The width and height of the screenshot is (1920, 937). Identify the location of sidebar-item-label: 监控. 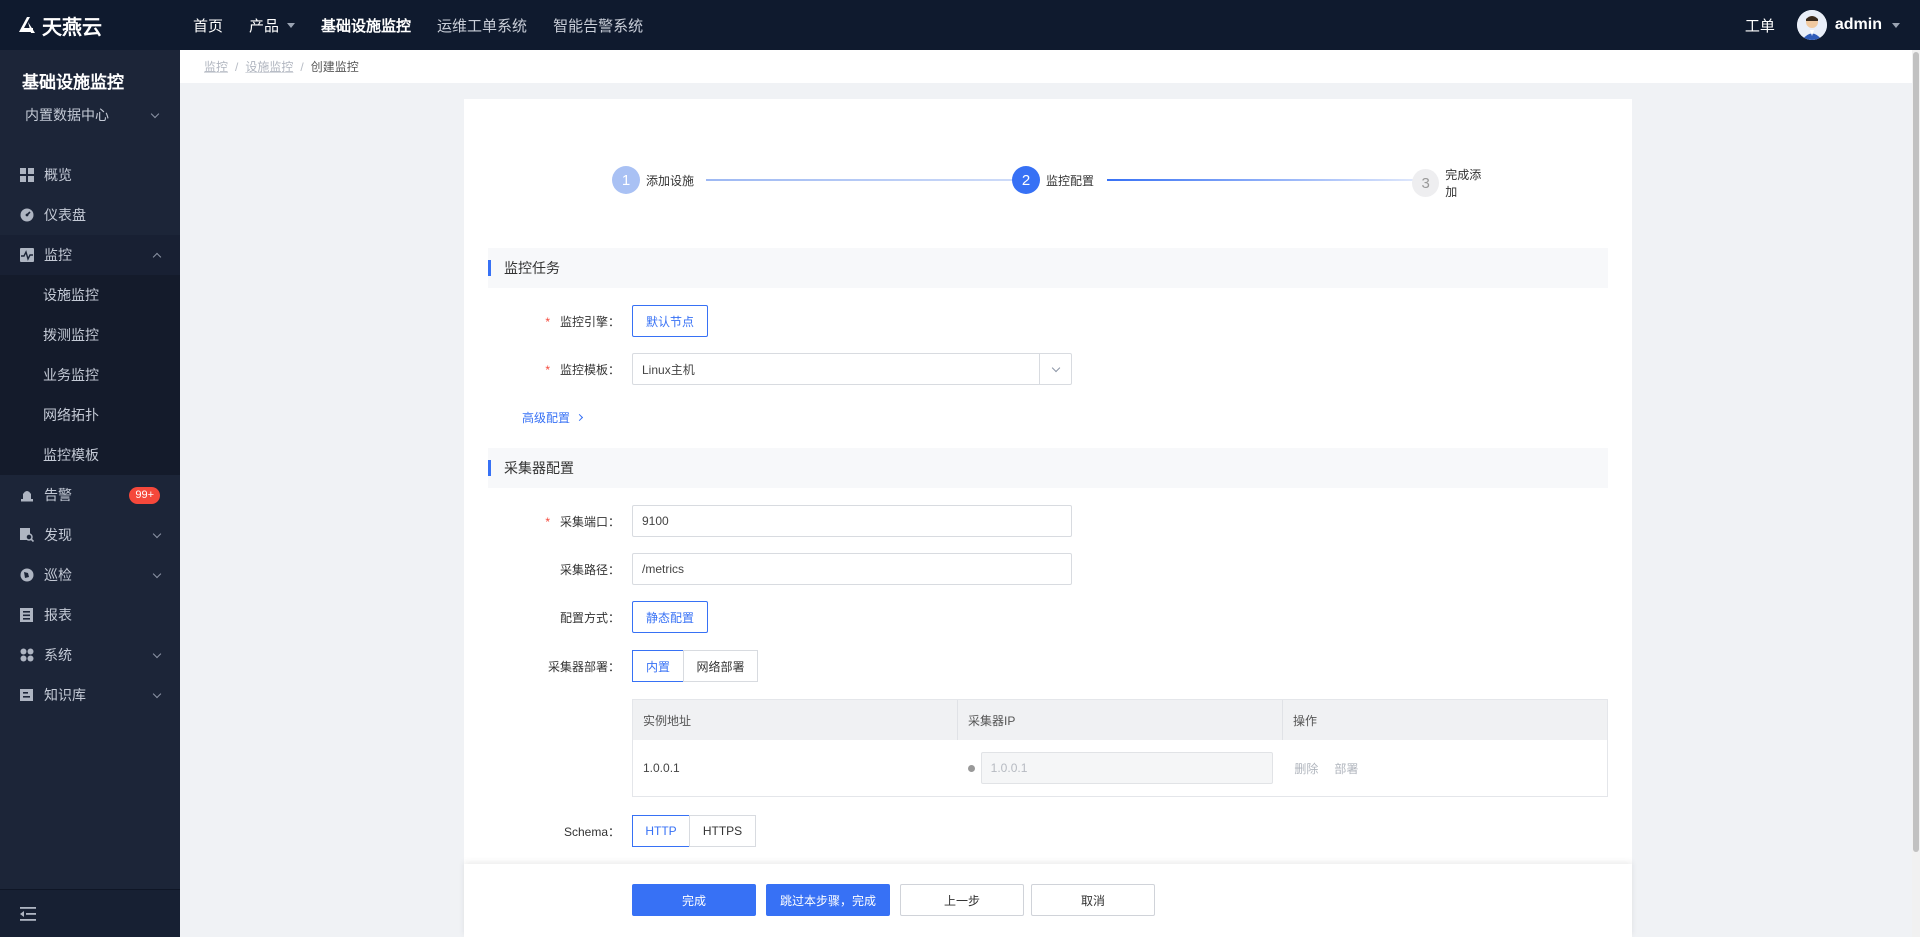
(58, 255).